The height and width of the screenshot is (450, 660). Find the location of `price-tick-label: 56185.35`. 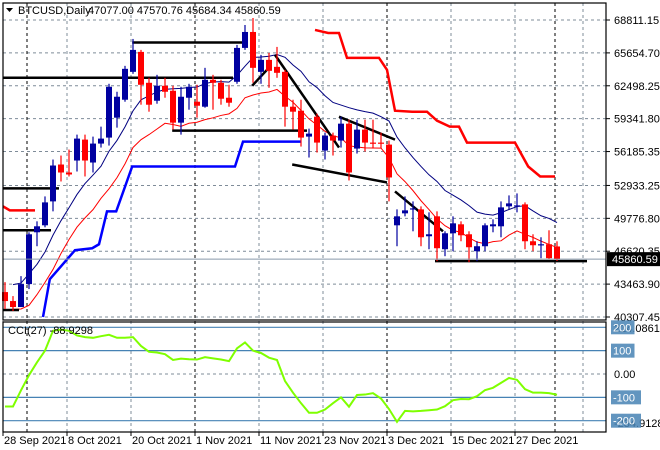

price-tick-label: 56185.35 is located at coordinates (637, 153).